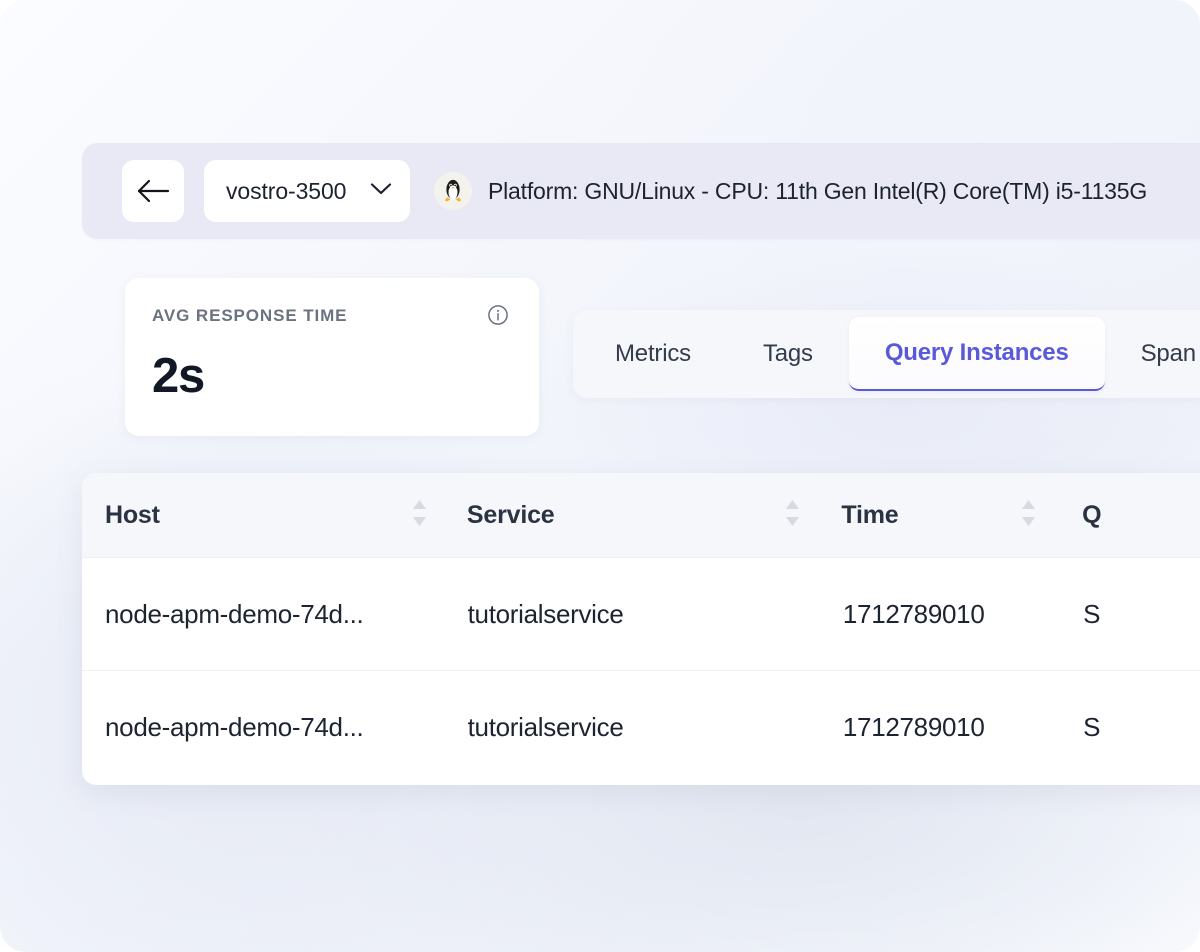 The image size is (1200, 952). I want to click on tab-metrics-label: Metrics, so click(653, 353).